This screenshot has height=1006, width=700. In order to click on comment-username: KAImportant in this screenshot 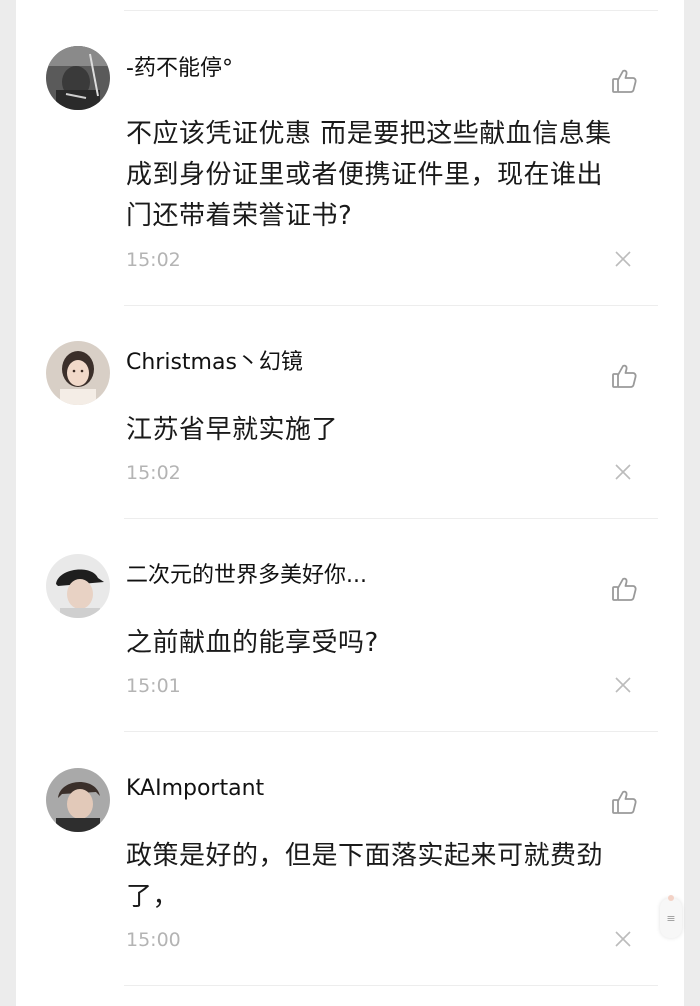, I will do `click(195, 789)`.